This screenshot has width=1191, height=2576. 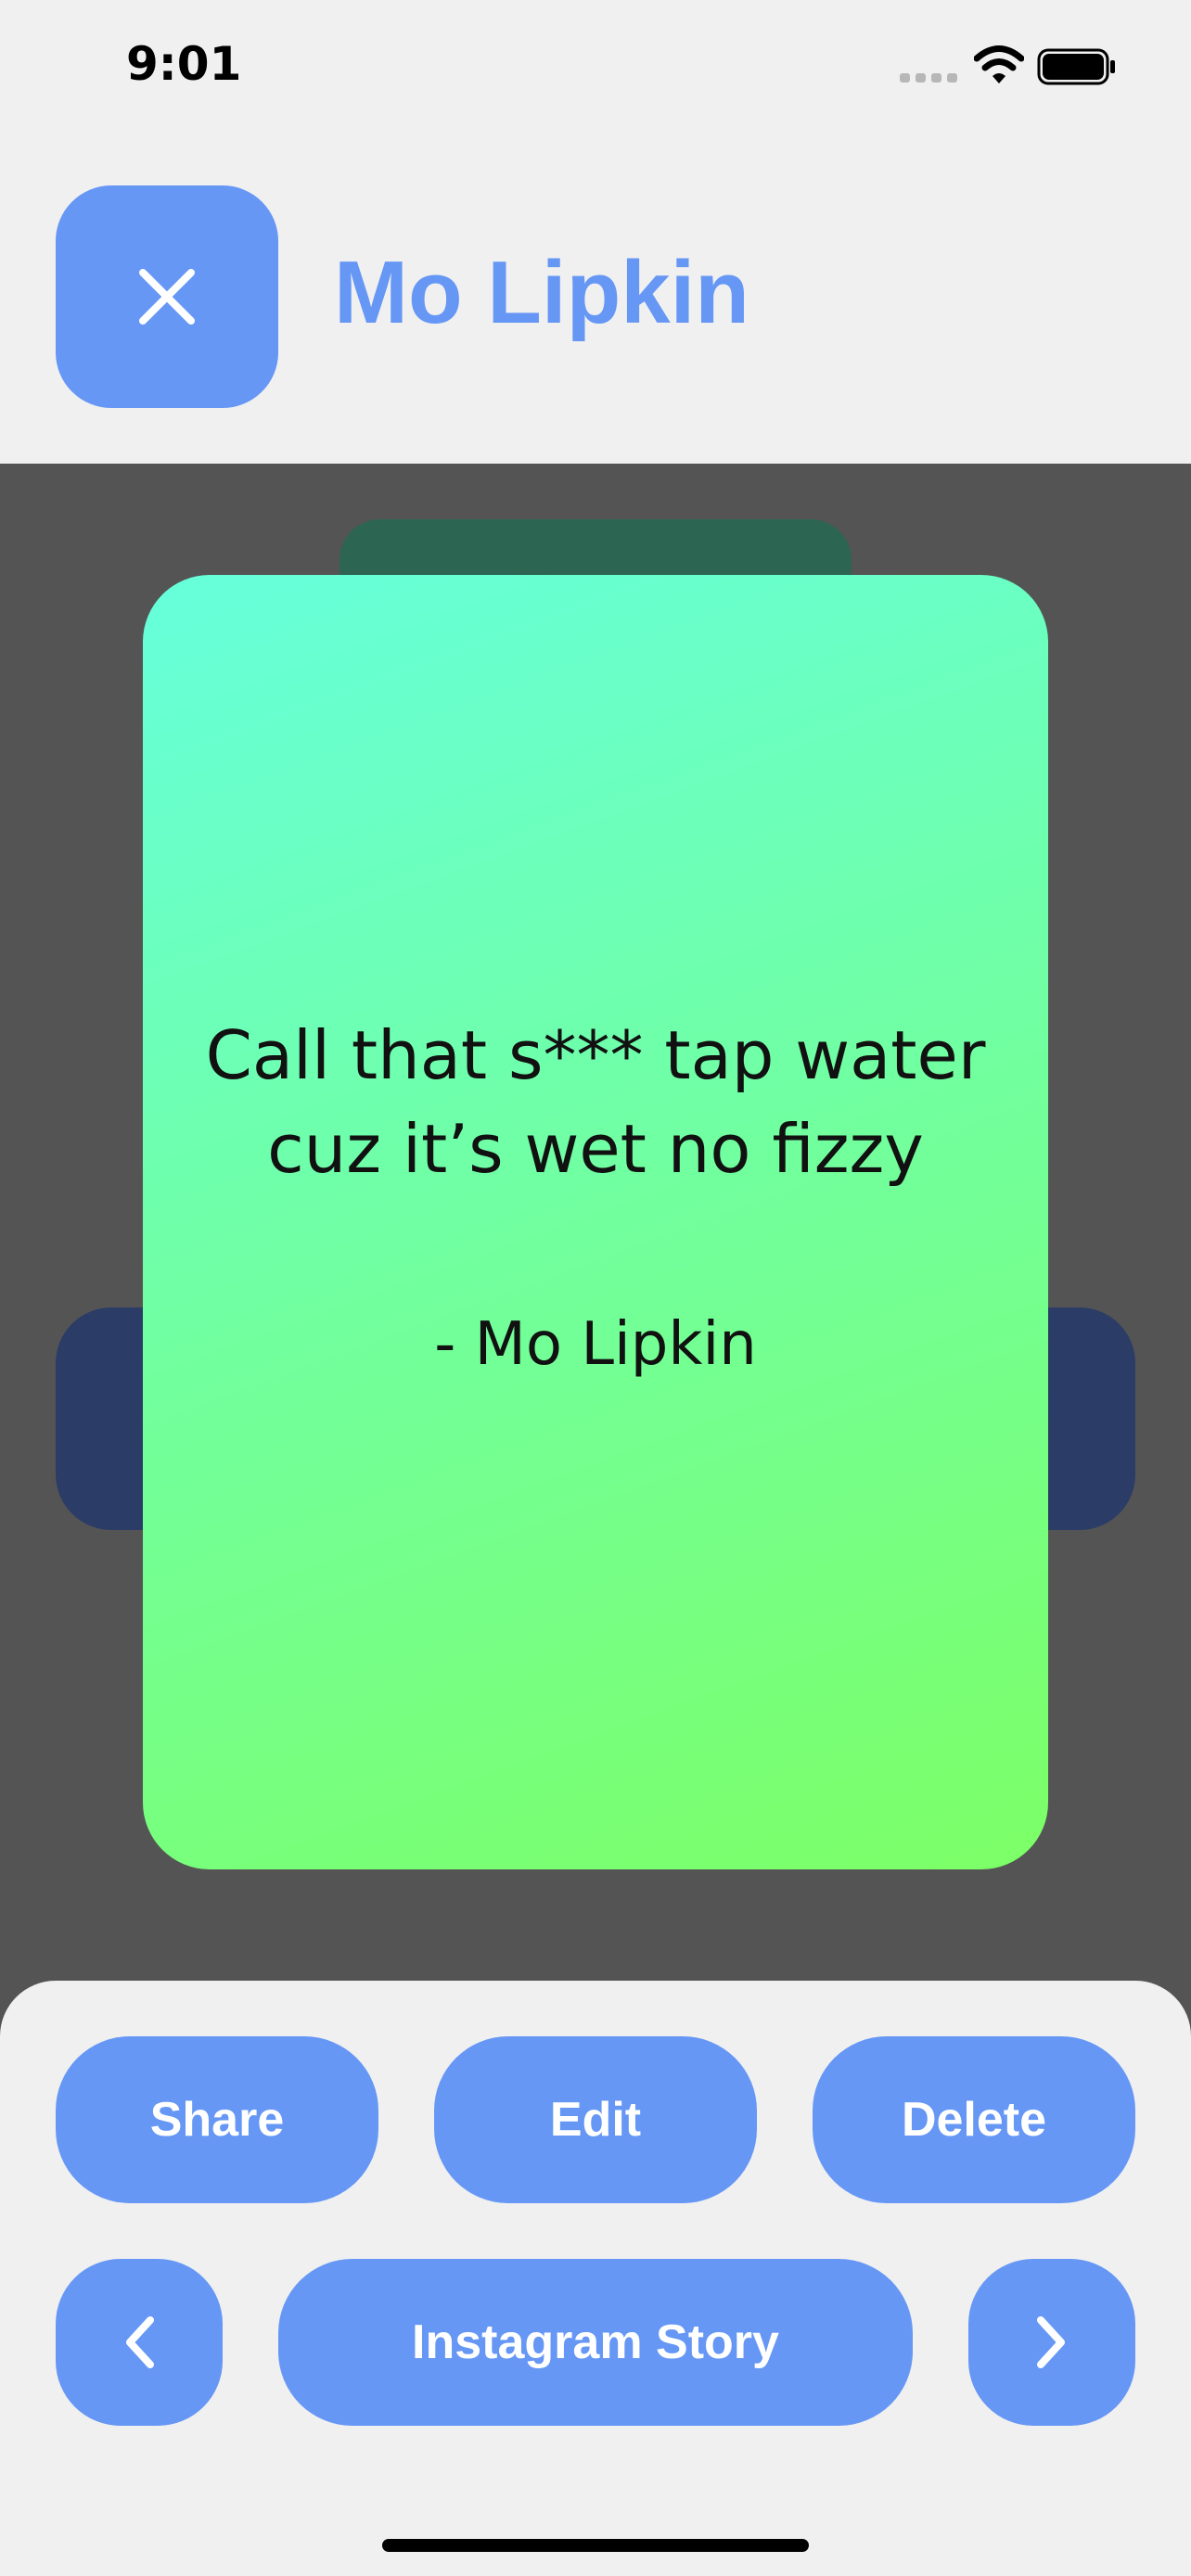 What do you see at coordinates (595, 2119) in the screenshot?
I see `edit-button: Edit` at bounding box center [595, 2119].